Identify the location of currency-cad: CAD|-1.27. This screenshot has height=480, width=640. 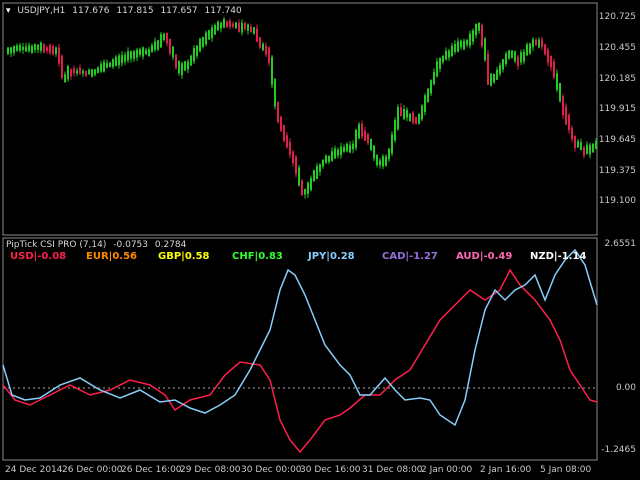
(410, 256).